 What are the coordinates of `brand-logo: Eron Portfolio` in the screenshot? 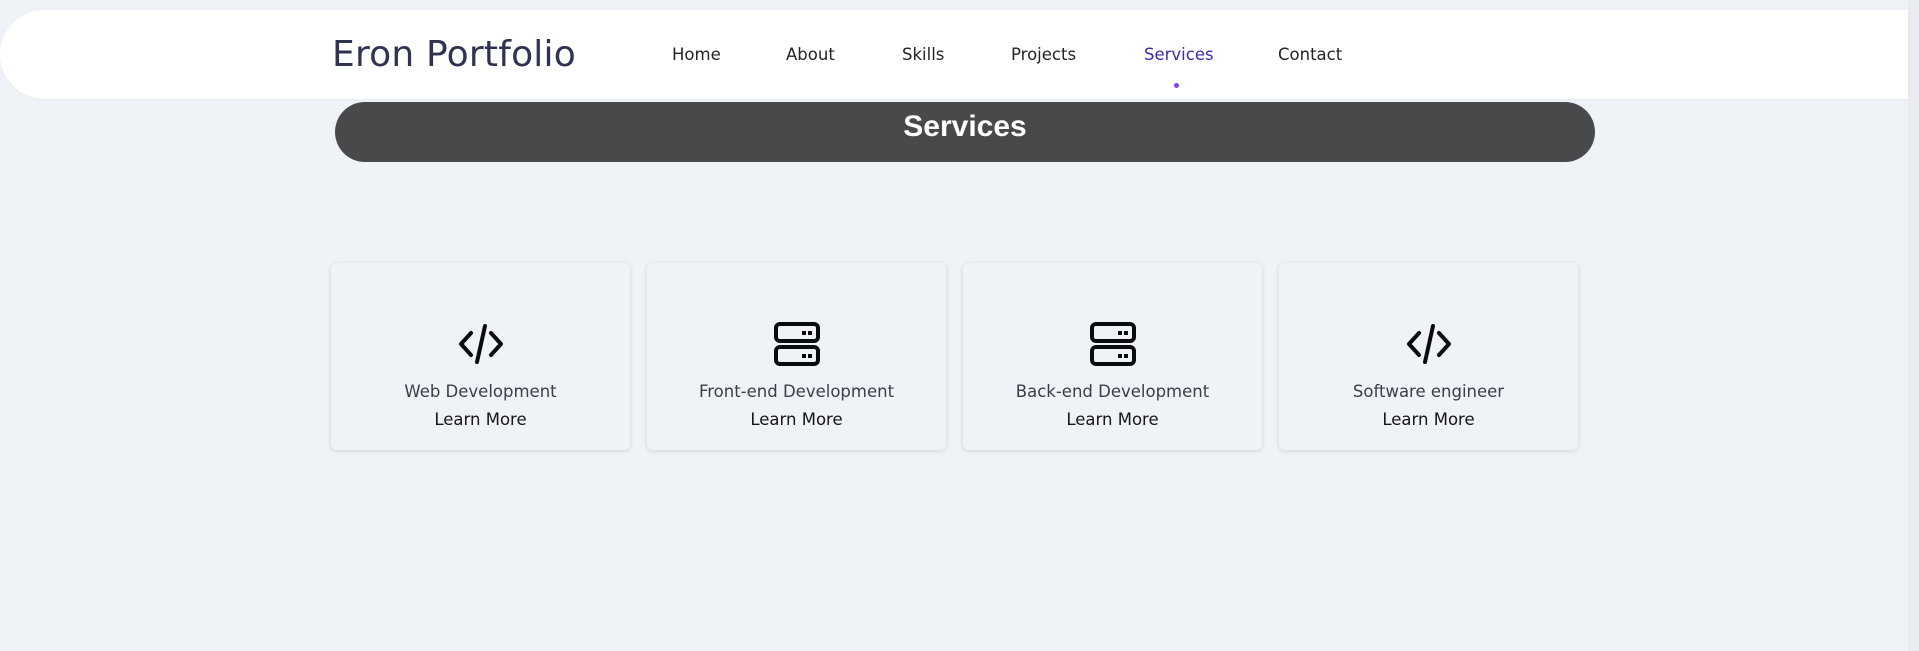 It's located at (454, 54).